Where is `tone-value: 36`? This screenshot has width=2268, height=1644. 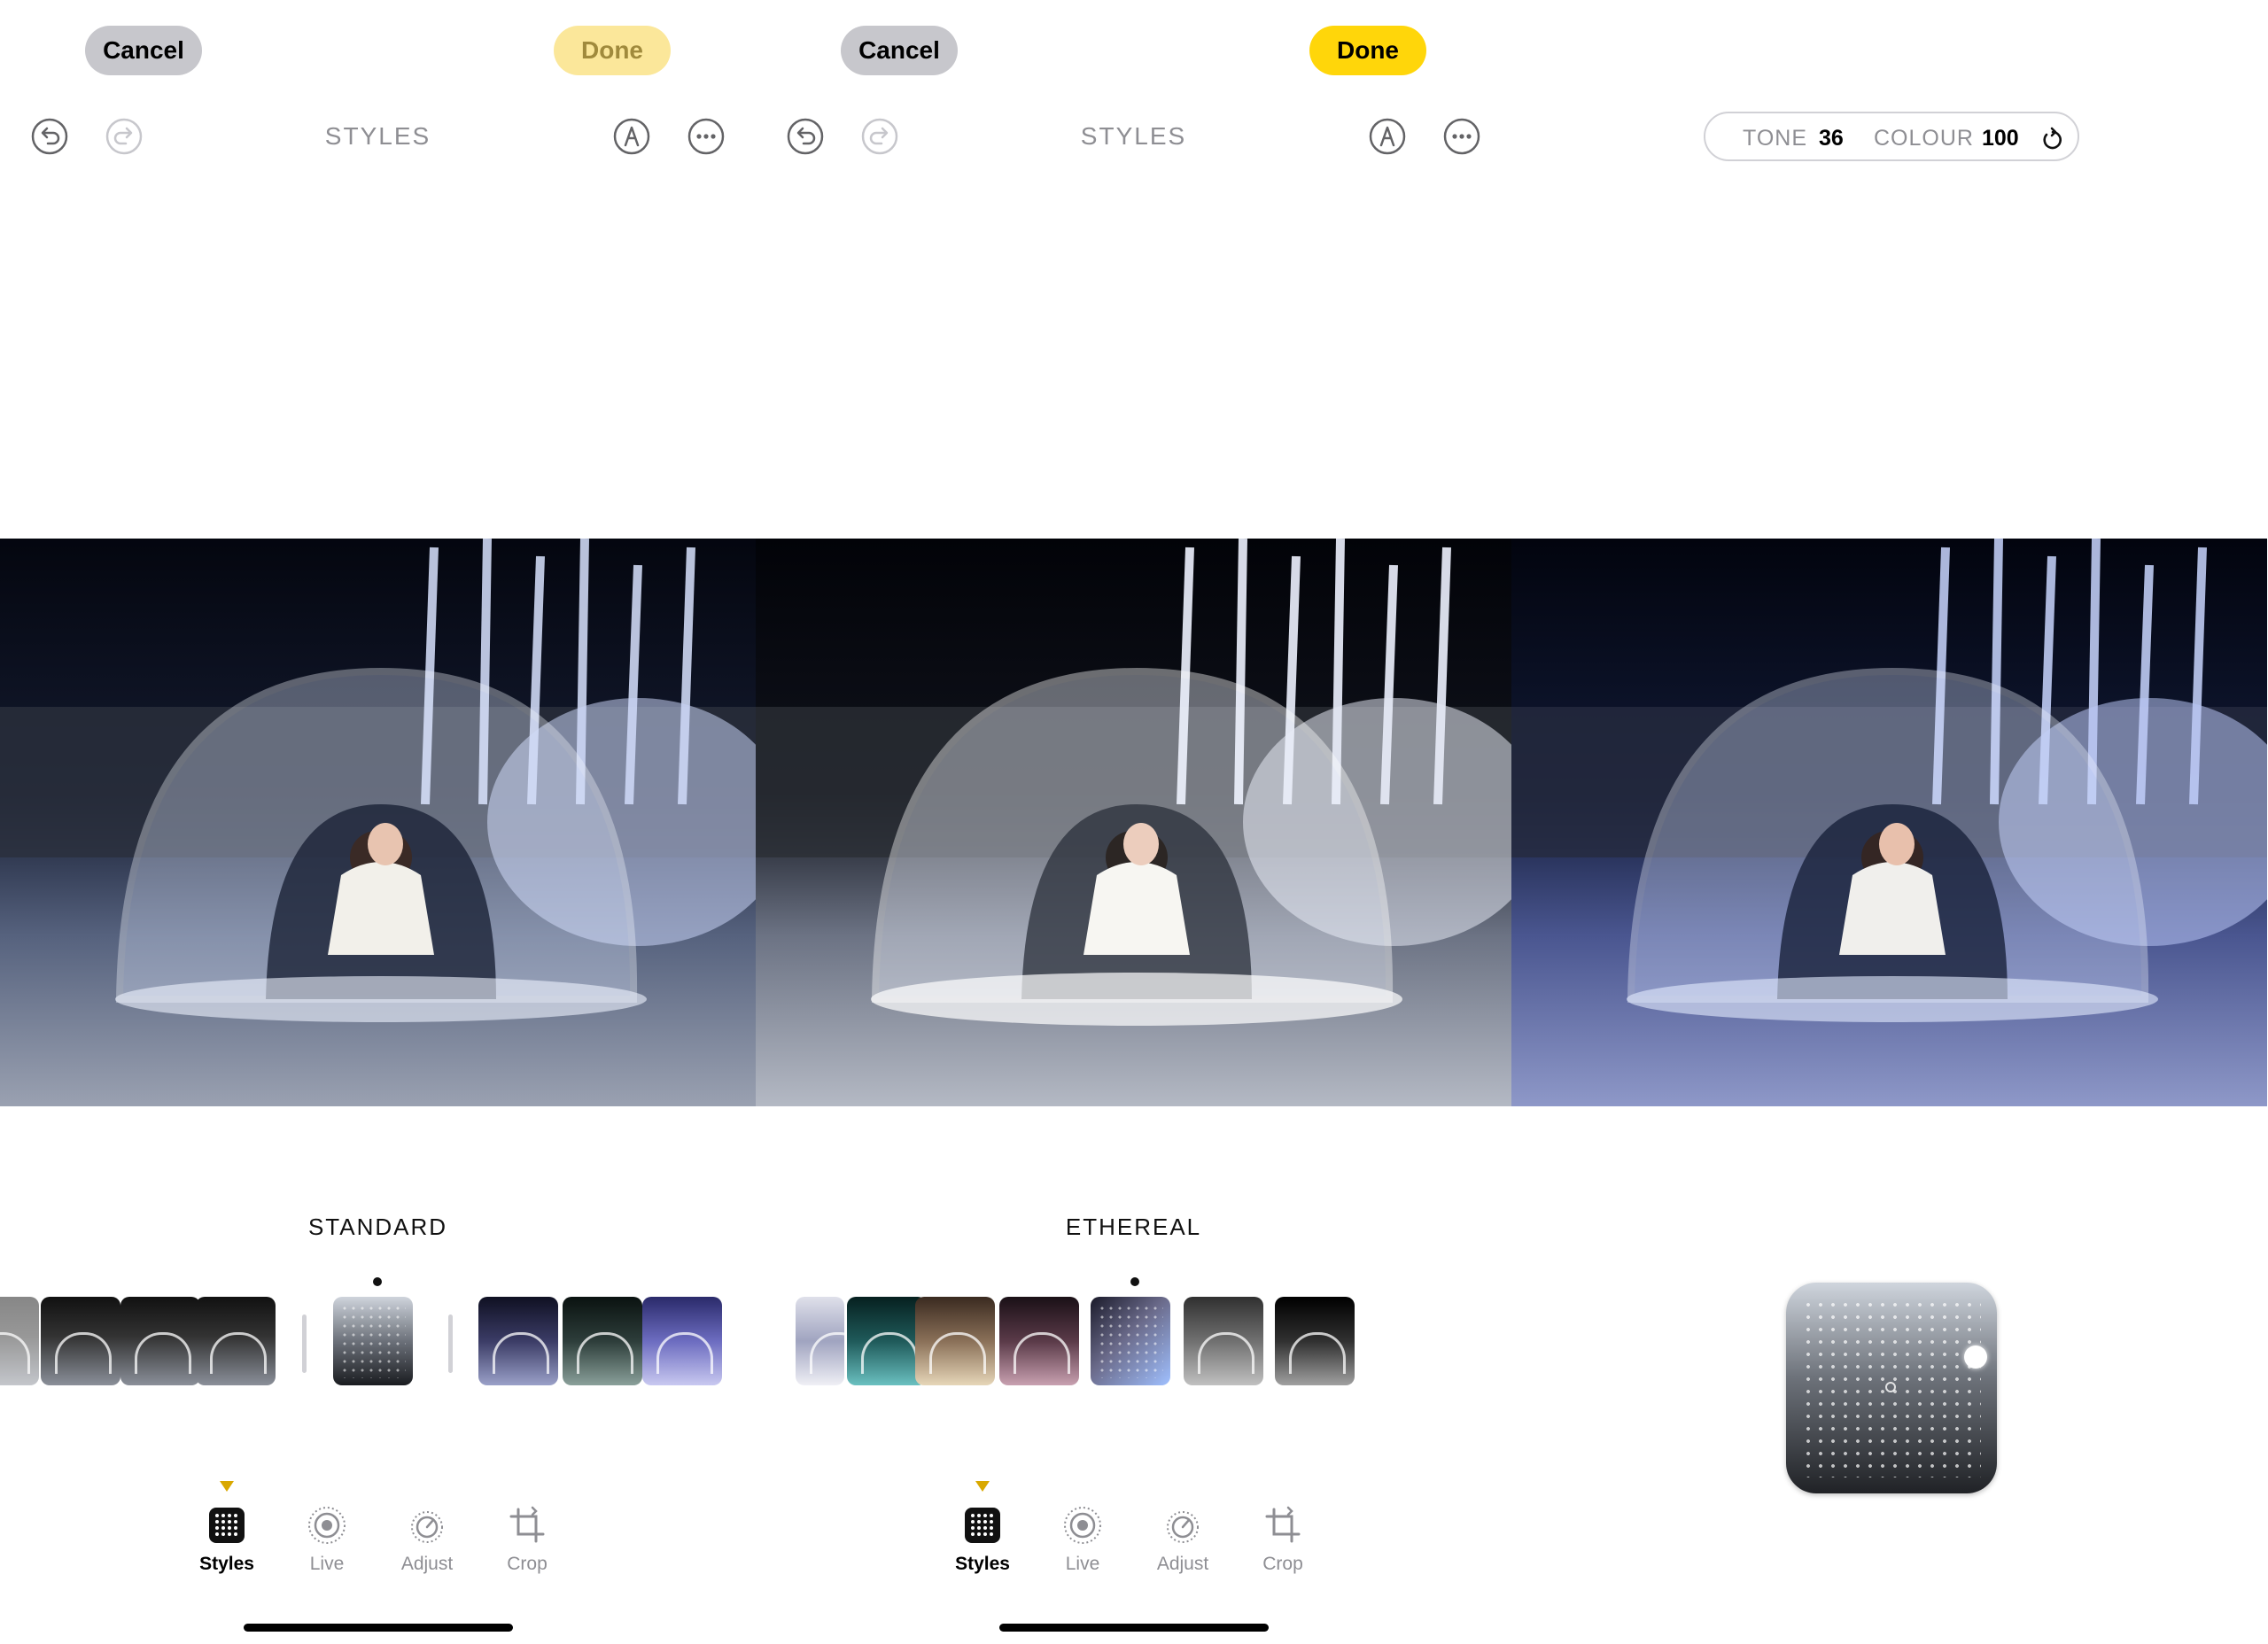 tone-value: 36 is located at coordinates (1831, 138).